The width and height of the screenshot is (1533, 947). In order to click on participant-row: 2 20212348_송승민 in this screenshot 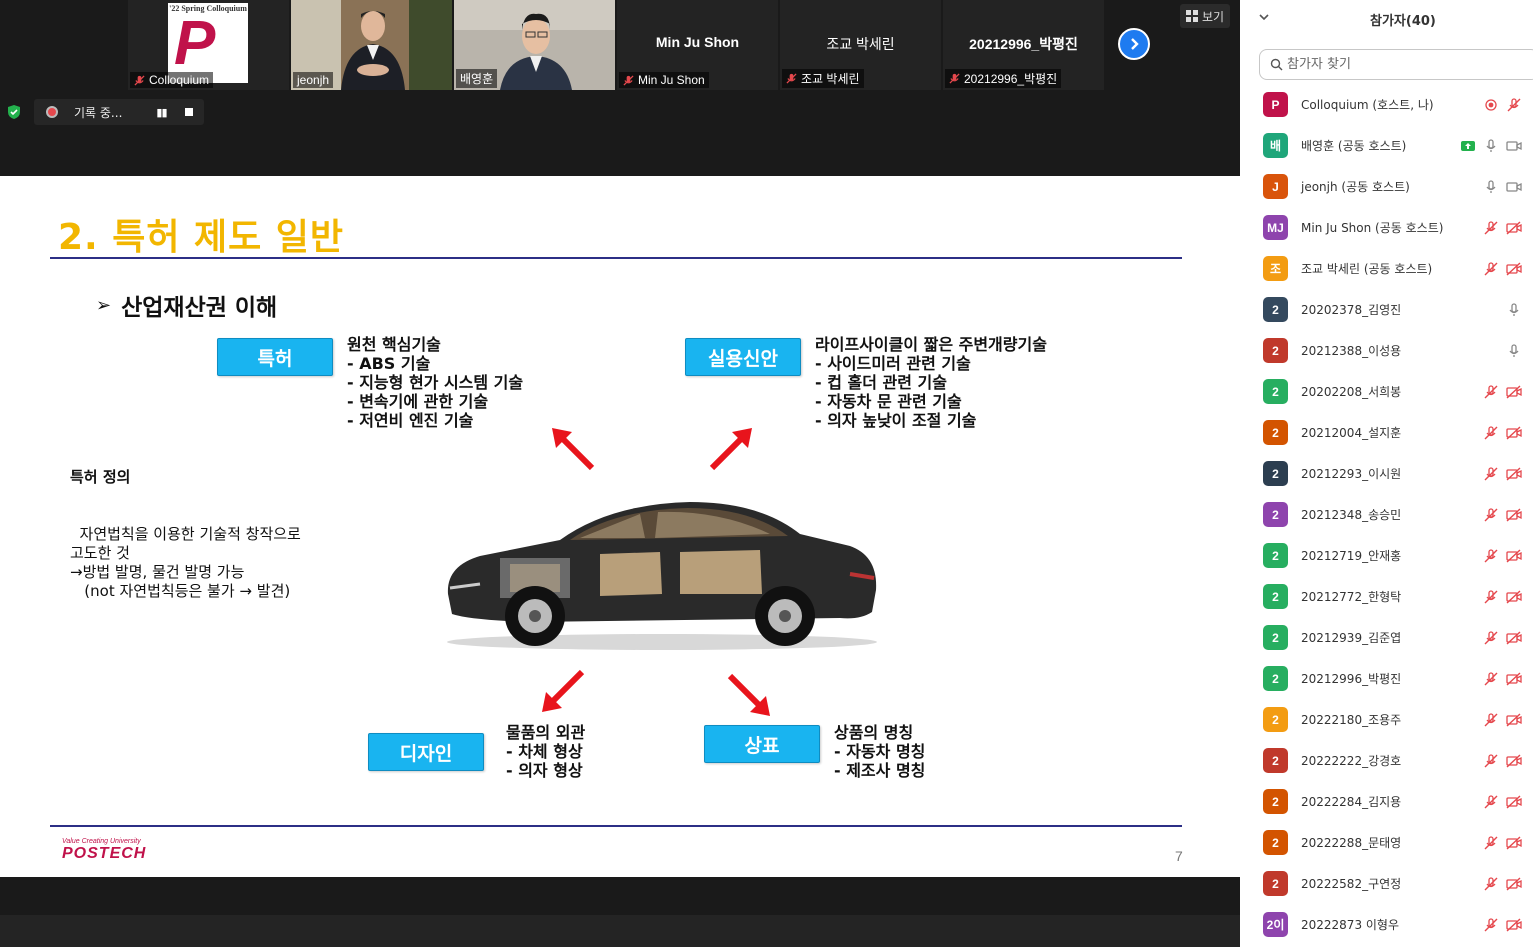, I will do `click(1386, 514)`.